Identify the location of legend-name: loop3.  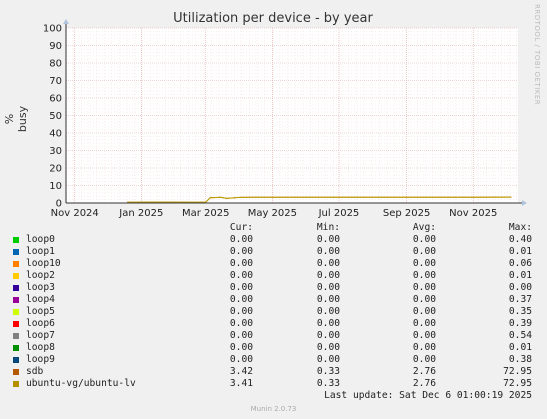
(40, 287).